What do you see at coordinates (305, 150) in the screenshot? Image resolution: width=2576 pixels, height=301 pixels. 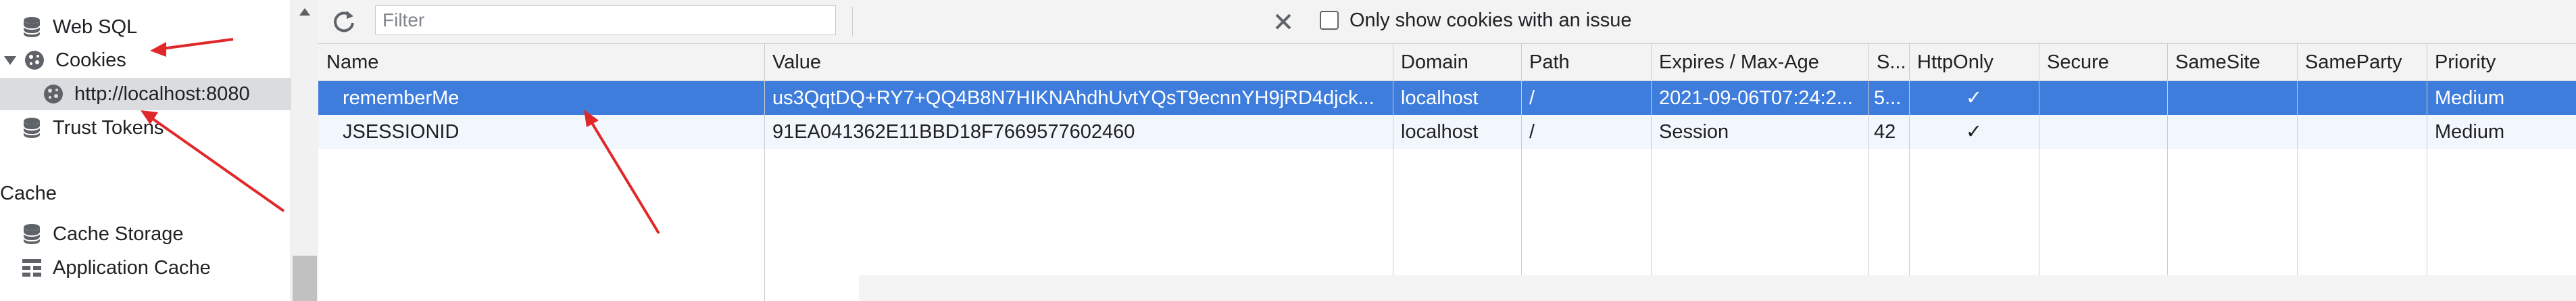 I see `sidebar-scrollbar` at bounding box center [305, 150].